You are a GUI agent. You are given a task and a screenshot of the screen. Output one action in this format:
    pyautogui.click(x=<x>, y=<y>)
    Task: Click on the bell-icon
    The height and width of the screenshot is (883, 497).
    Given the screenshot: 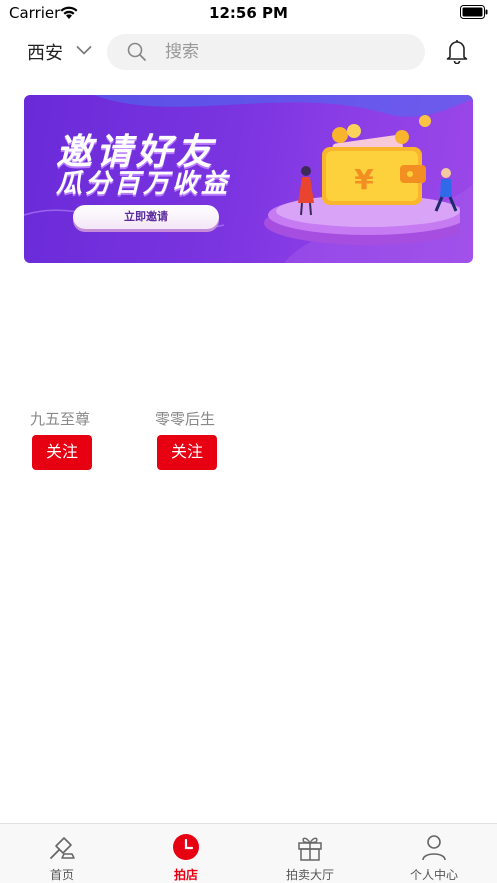 What is the action you would take?
    pyautogui.click(x=457, y=51)
    